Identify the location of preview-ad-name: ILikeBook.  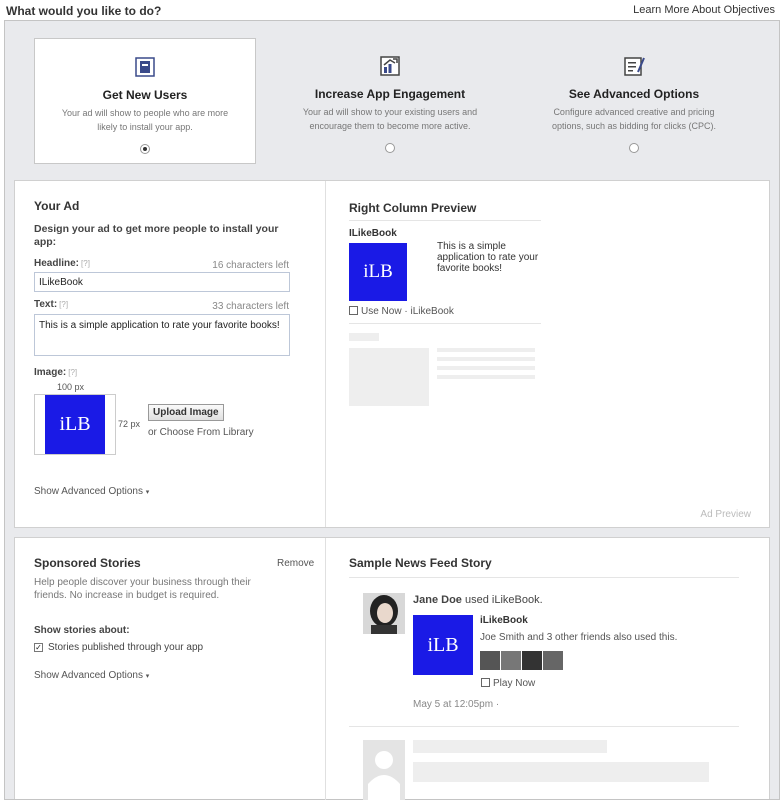
(373, 233).